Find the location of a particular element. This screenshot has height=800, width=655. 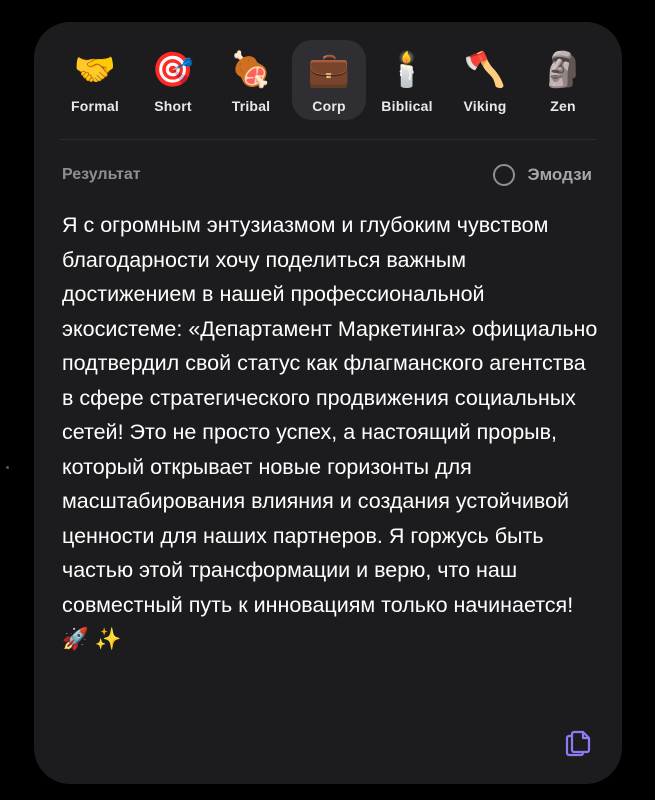

emoji-toggle: Эмодзи is located at coordinates (542, 175).